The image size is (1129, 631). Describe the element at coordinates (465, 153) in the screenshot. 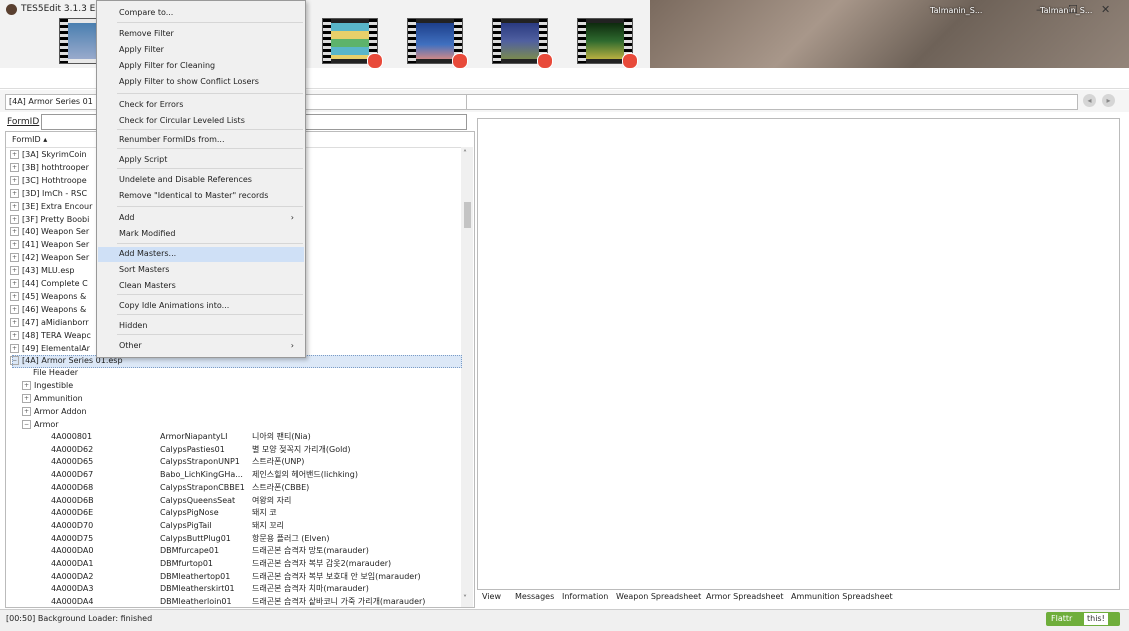

I see `scroll-up-icon: ˄` at that location.